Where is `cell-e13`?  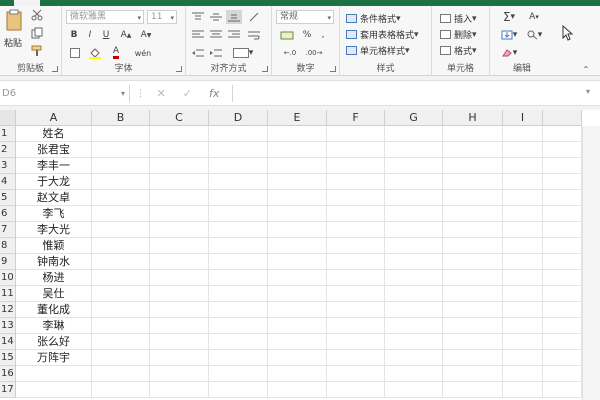 cell-e13 is located at coordinates (297, 326).